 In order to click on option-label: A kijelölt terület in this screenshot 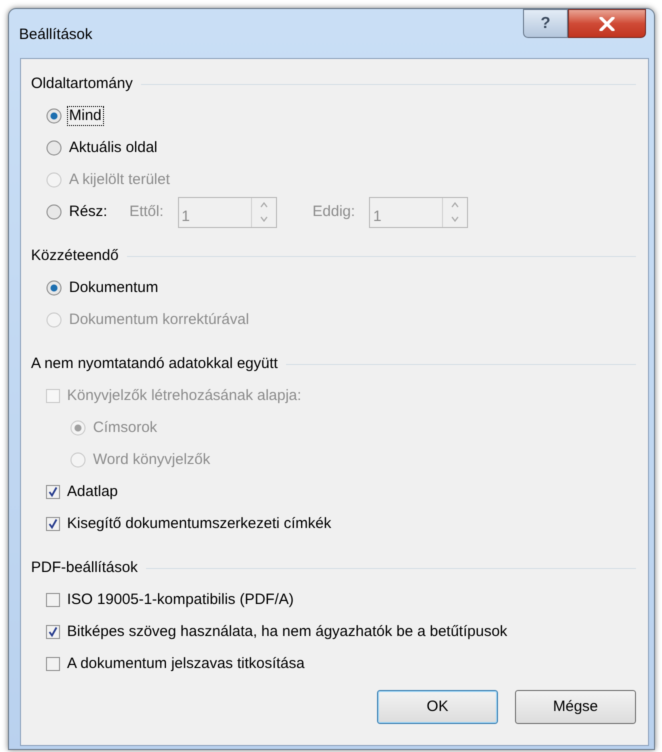, I will do `click(119, 180)`.